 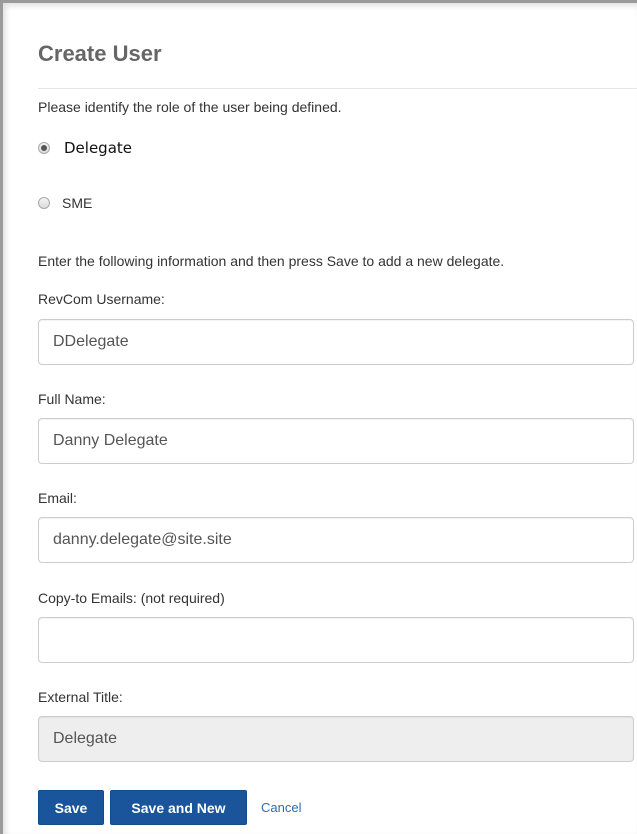 I want to click on sme-radio, so click(x=44, y=203).